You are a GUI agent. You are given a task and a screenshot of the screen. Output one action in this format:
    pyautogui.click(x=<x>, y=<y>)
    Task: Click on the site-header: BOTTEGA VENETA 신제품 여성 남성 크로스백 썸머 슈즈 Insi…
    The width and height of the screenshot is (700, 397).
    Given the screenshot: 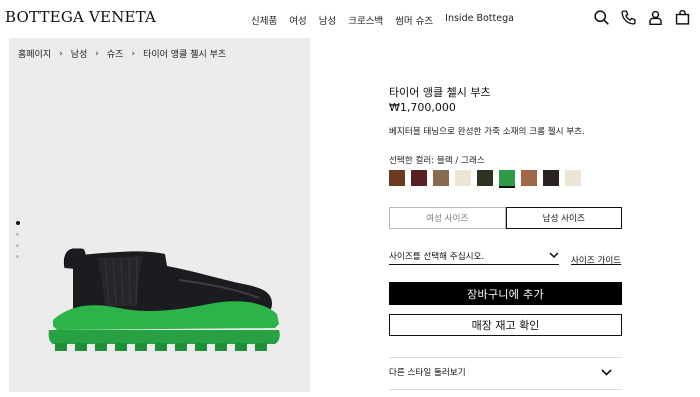 What is the action you would take?
    pyautogui.click(x=350, y=19)
    